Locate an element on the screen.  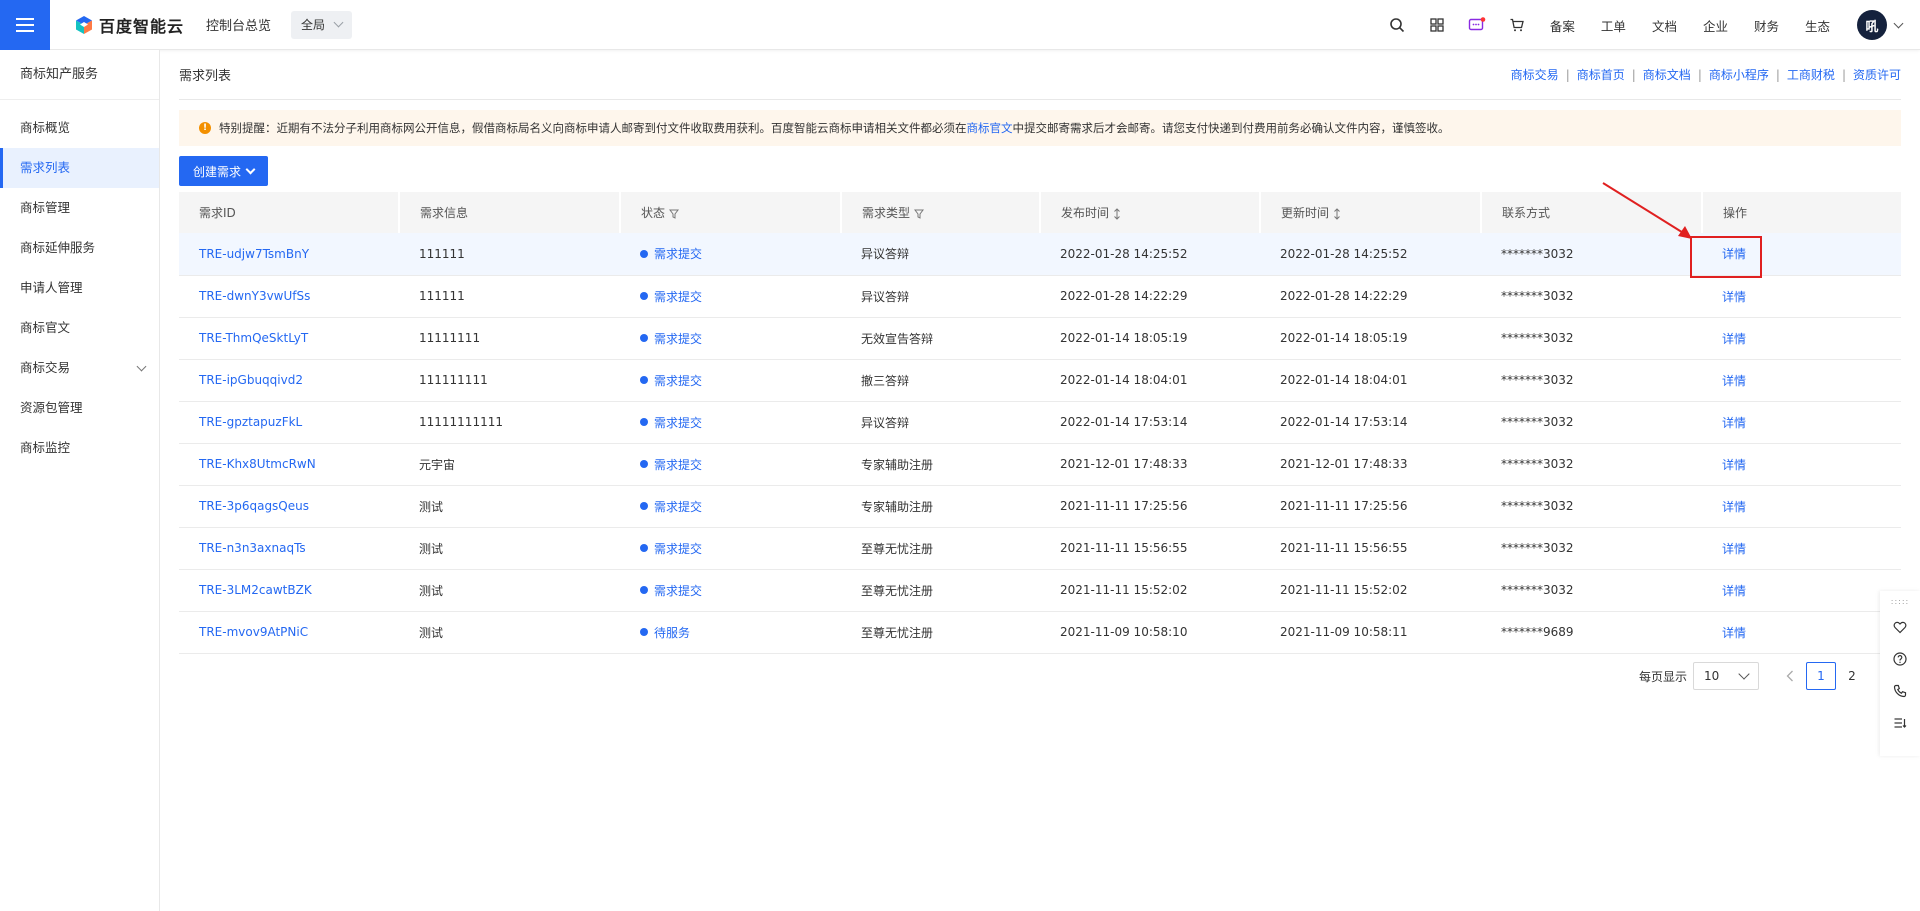
cell-id: TRE-gpztapuzFkL is located at coordinates (250, 422).